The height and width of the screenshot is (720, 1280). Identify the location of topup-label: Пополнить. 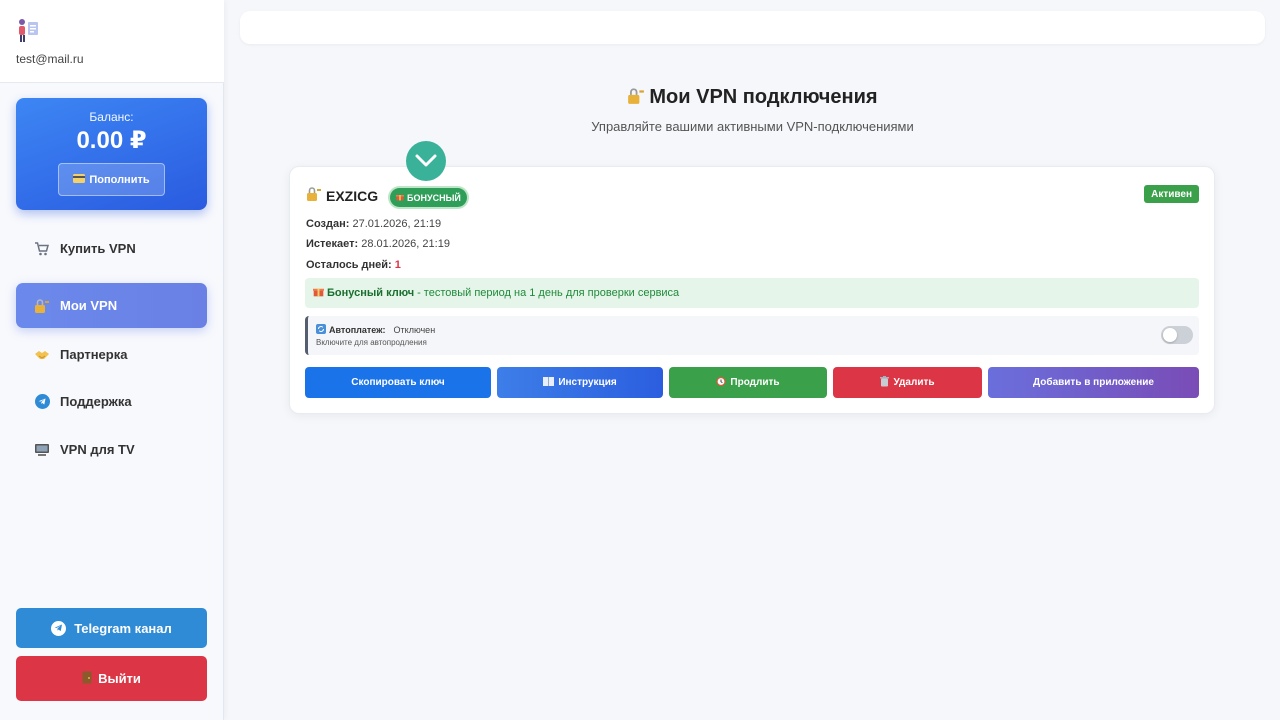
(119, 179).